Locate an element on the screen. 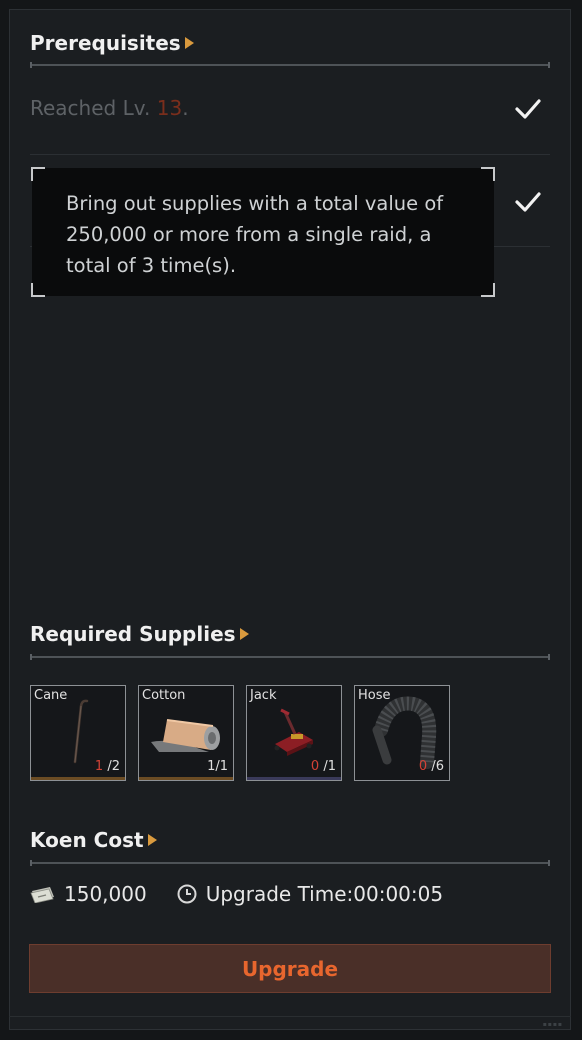 This screenshot has height=1040, width=582. supply-item-cotton: Cotton 1/1 is located at coordinates (186, 733).